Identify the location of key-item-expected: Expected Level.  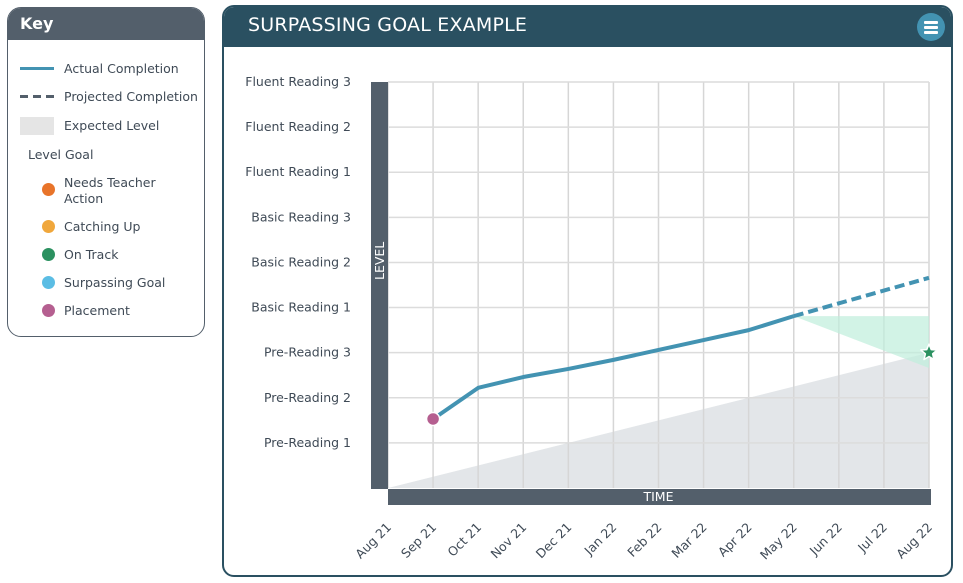
(111, 125).